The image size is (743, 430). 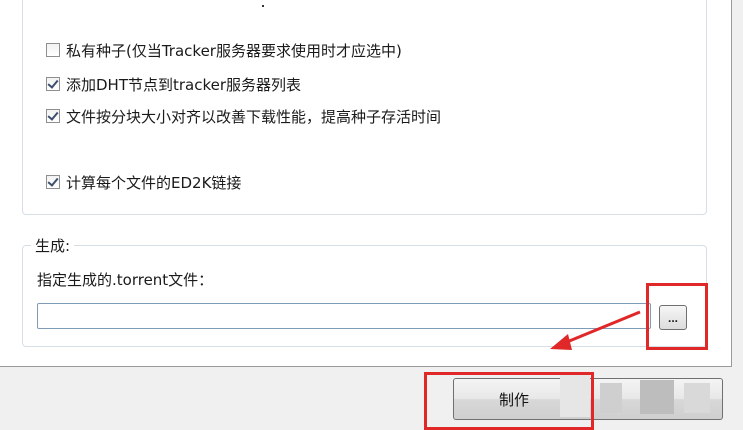 What do you see at coordinates (184, 84) in the screenshot?
I see `add-dht-label: 添加DHT节点到tracker服务器列表` at bounding box center [184, 84].